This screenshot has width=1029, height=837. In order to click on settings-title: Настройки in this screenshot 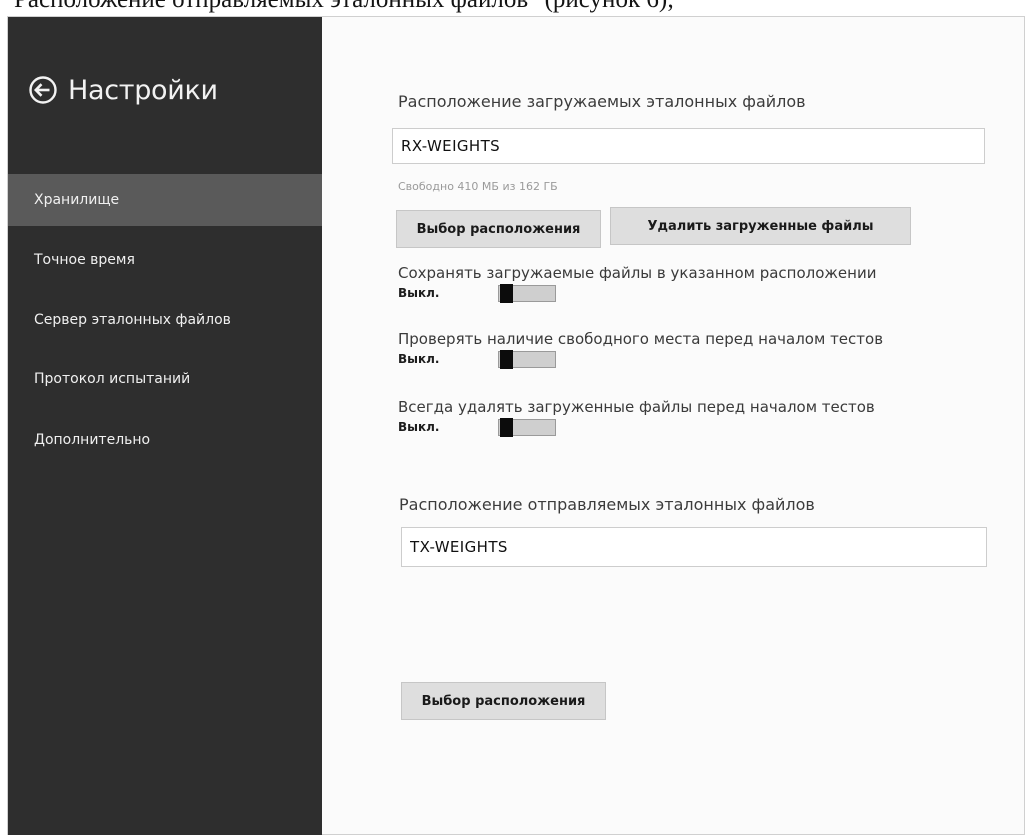, I will do `click(143, 90)`.